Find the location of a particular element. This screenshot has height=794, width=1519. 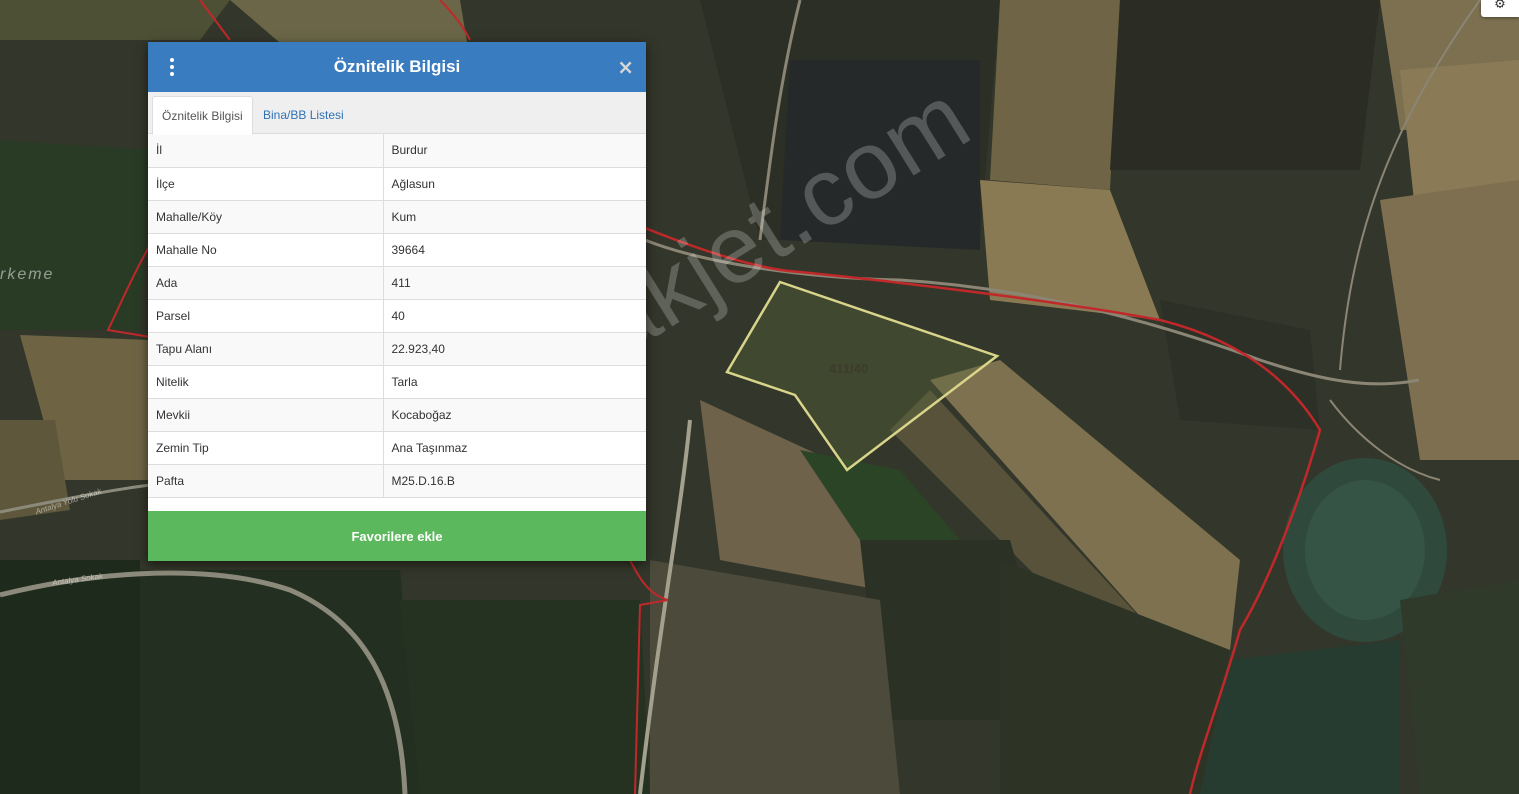

row-key: Ada is located at coordinates (266, 283).